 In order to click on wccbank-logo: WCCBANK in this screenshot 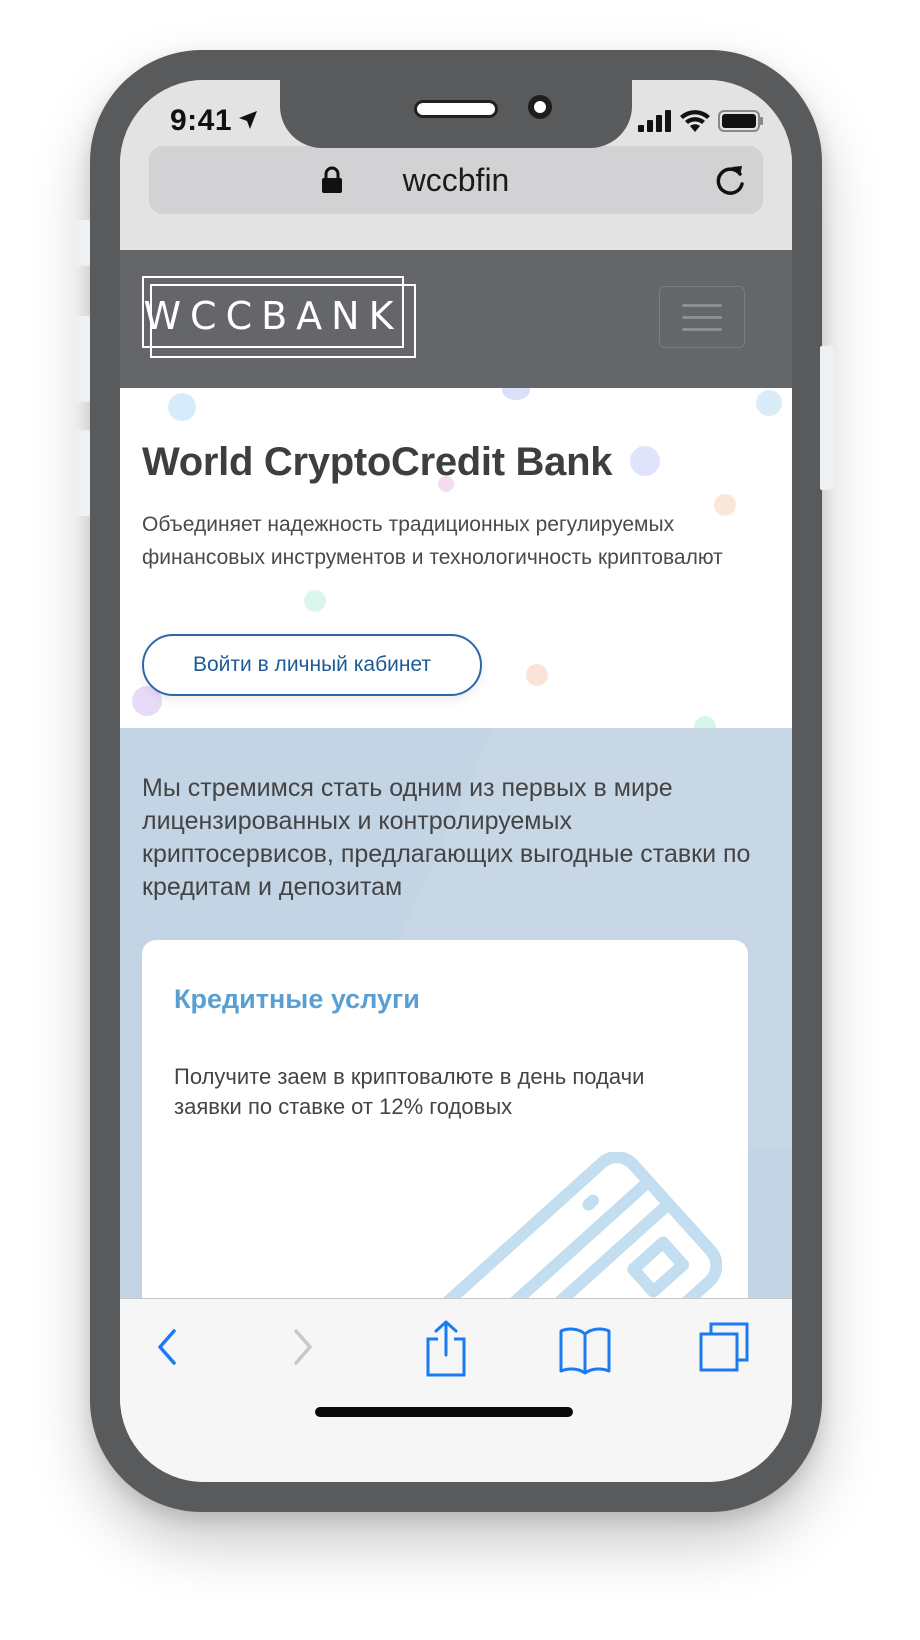, I will do `click(279, 317)`.